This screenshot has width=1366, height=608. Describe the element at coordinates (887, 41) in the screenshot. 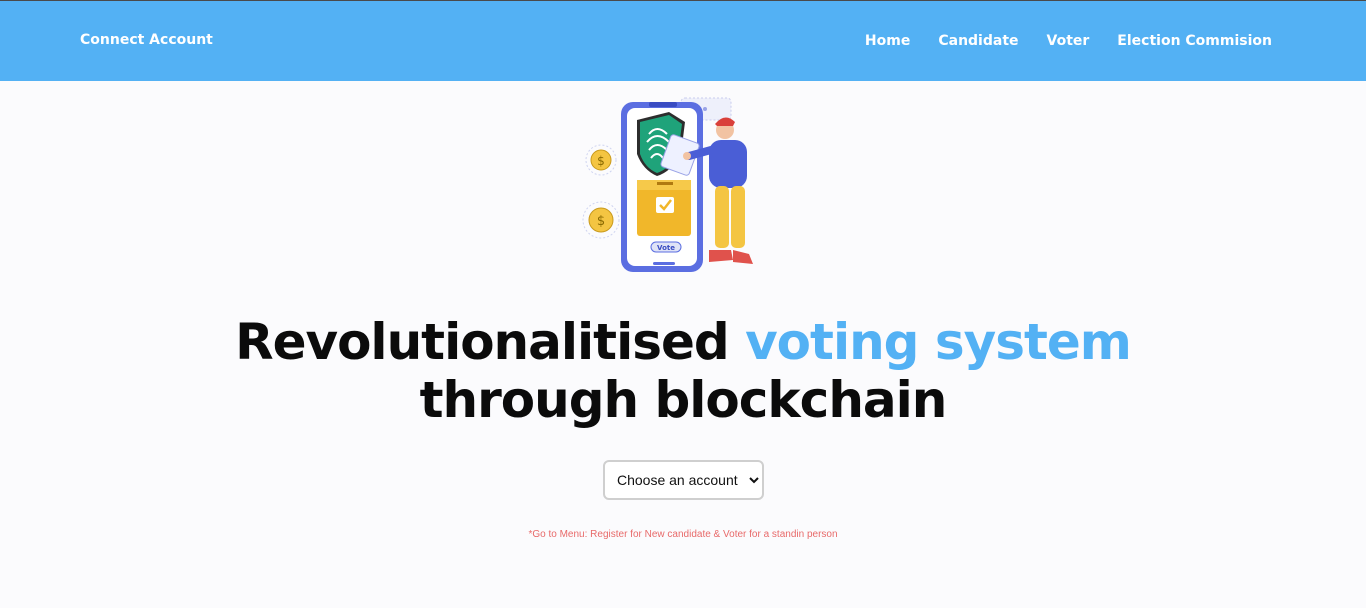

I see `nav-home: Home` at that location.